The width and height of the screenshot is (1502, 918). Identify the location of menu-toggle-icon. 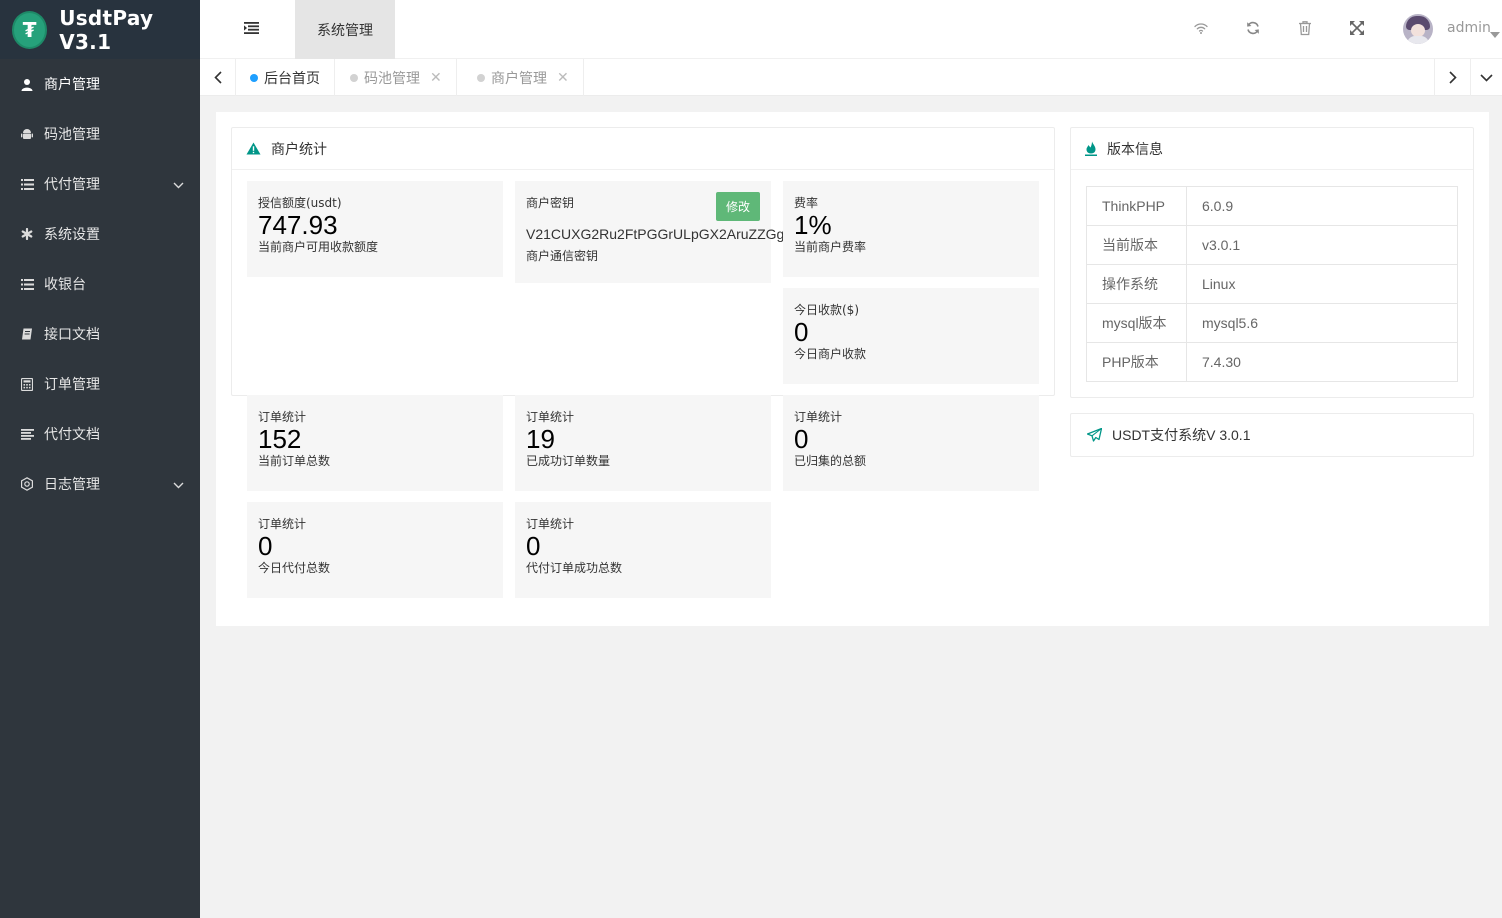
(251, 30).